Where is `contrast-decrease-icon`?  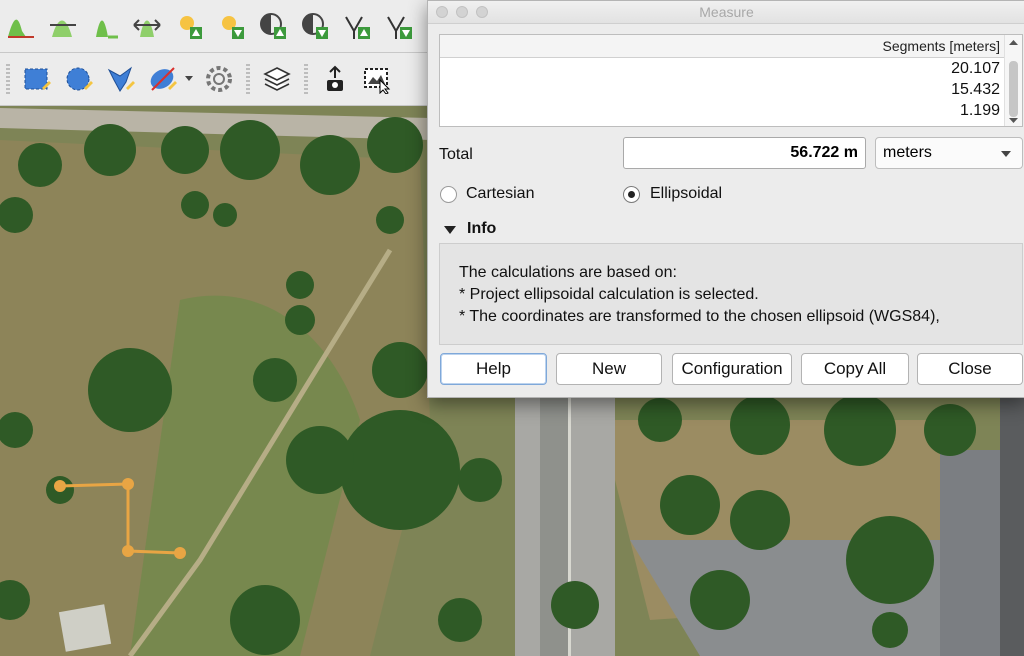 contrast-decrease-icon is located at coordinates (315, 26).